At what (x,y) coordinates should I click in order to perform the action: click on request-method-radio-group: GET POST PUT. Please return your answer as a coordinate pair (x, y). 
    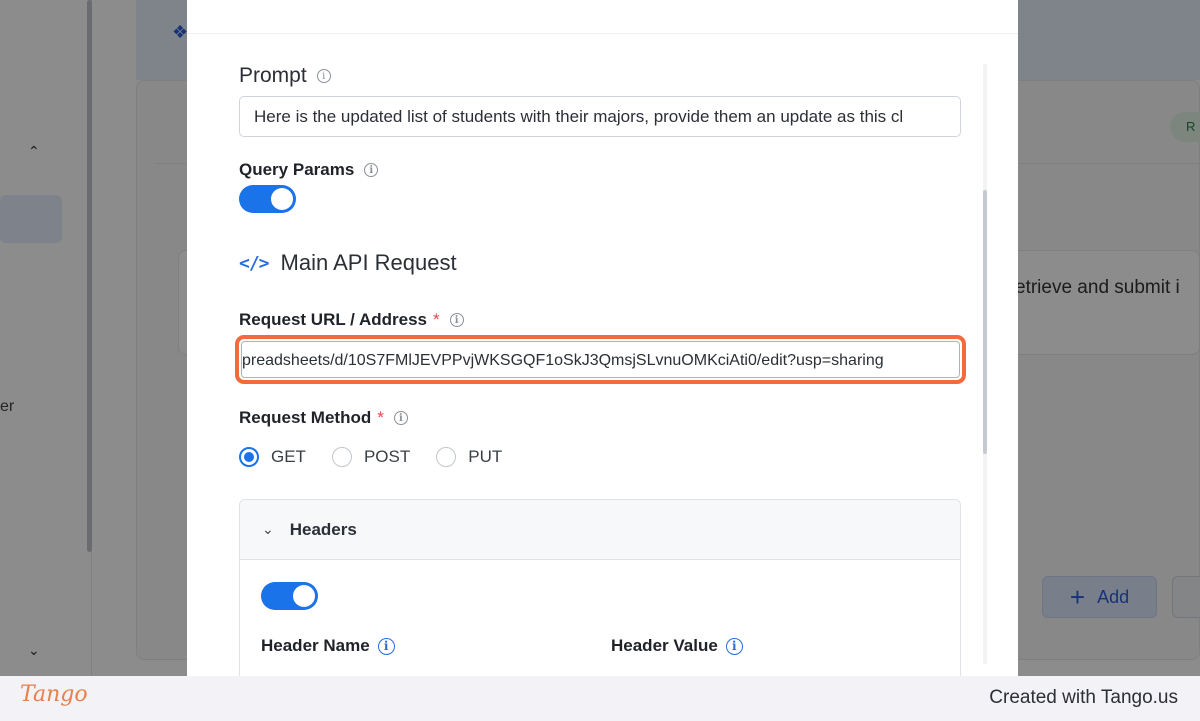
    Looking at the image, I should click on (370, 457).